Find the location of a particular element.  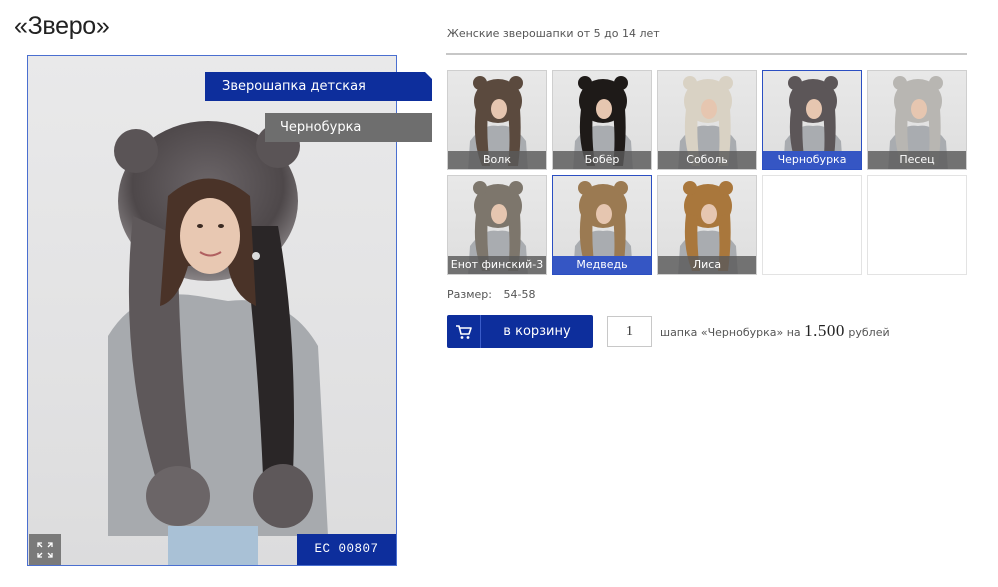

variant-label: Бобёр is located at coordinates (602, 160).